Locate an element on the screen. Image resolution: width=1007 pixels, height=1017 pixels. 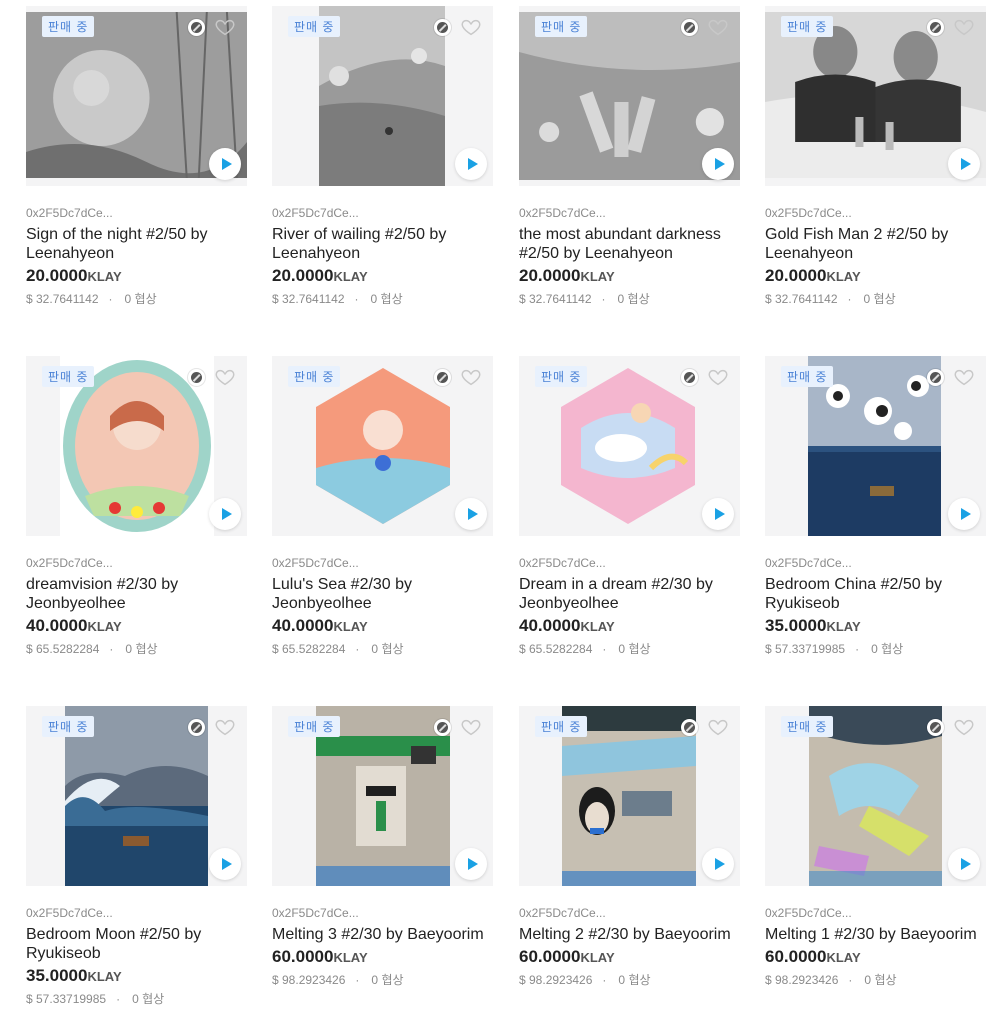
price-amount: 20.0000 is located at coordinates (796, 275).